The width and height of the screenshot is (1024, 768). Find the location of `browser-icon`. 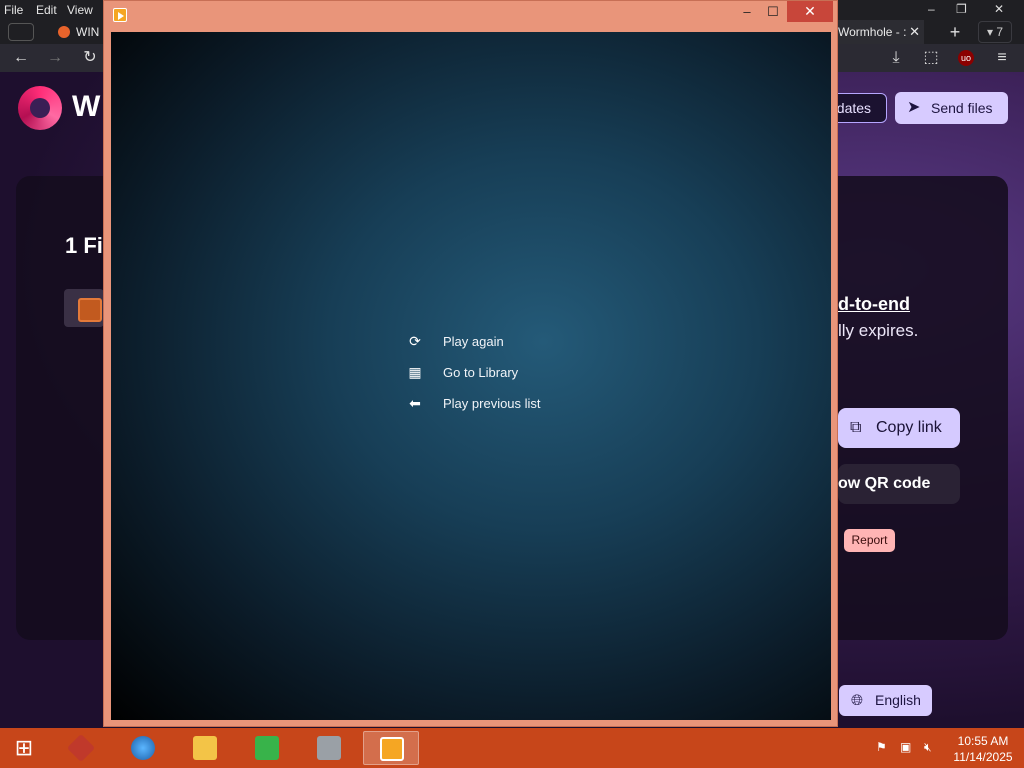

browser-icon is located at coordinates (143, 748).